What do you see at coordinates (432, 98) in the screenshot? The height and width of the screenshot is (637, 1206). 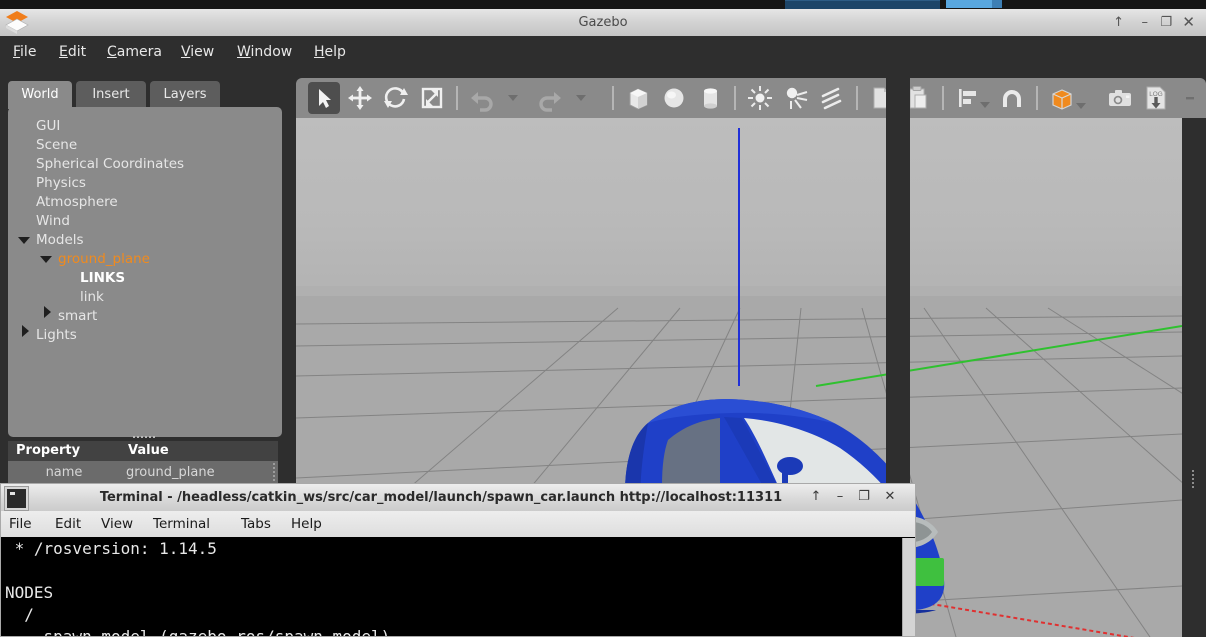 I see `scale-mode-icon` at bounding box center [432, 98].